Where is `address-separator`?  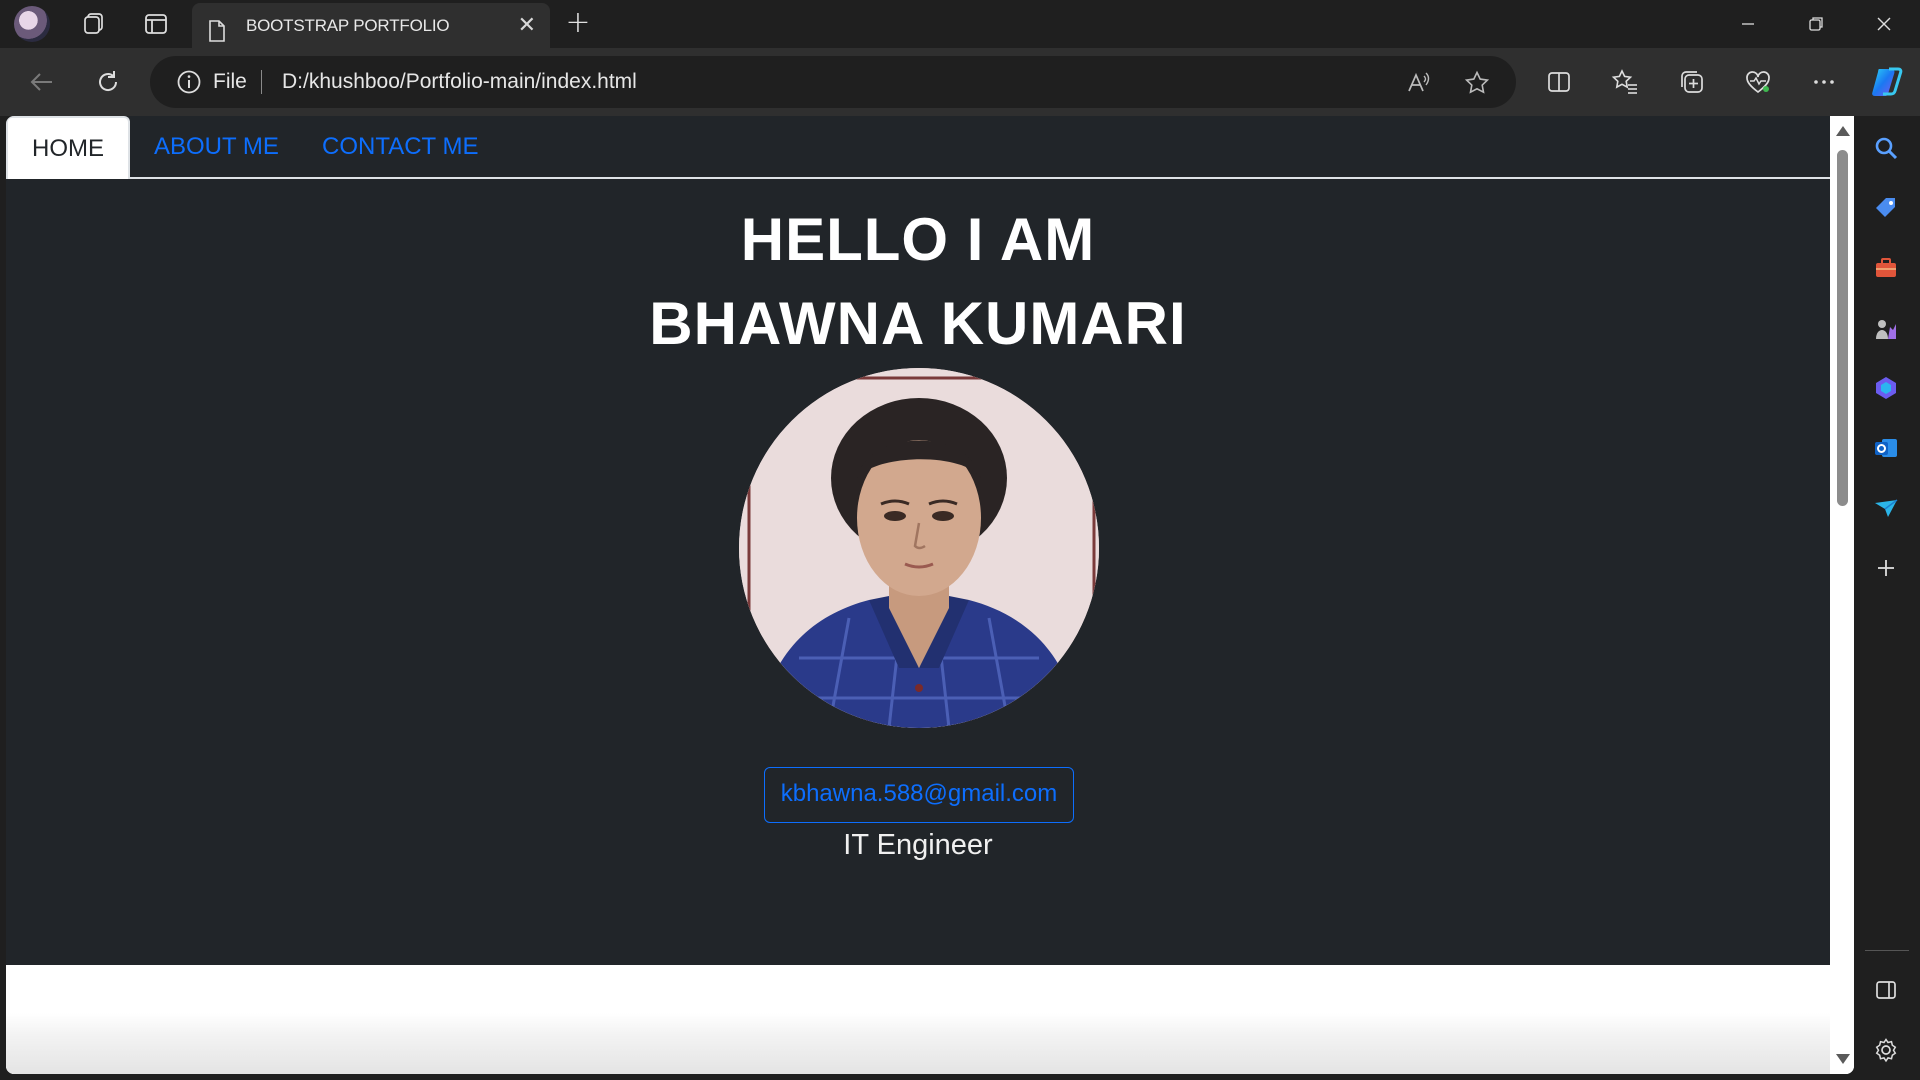
address-separator is located at coordinates (261, 82).